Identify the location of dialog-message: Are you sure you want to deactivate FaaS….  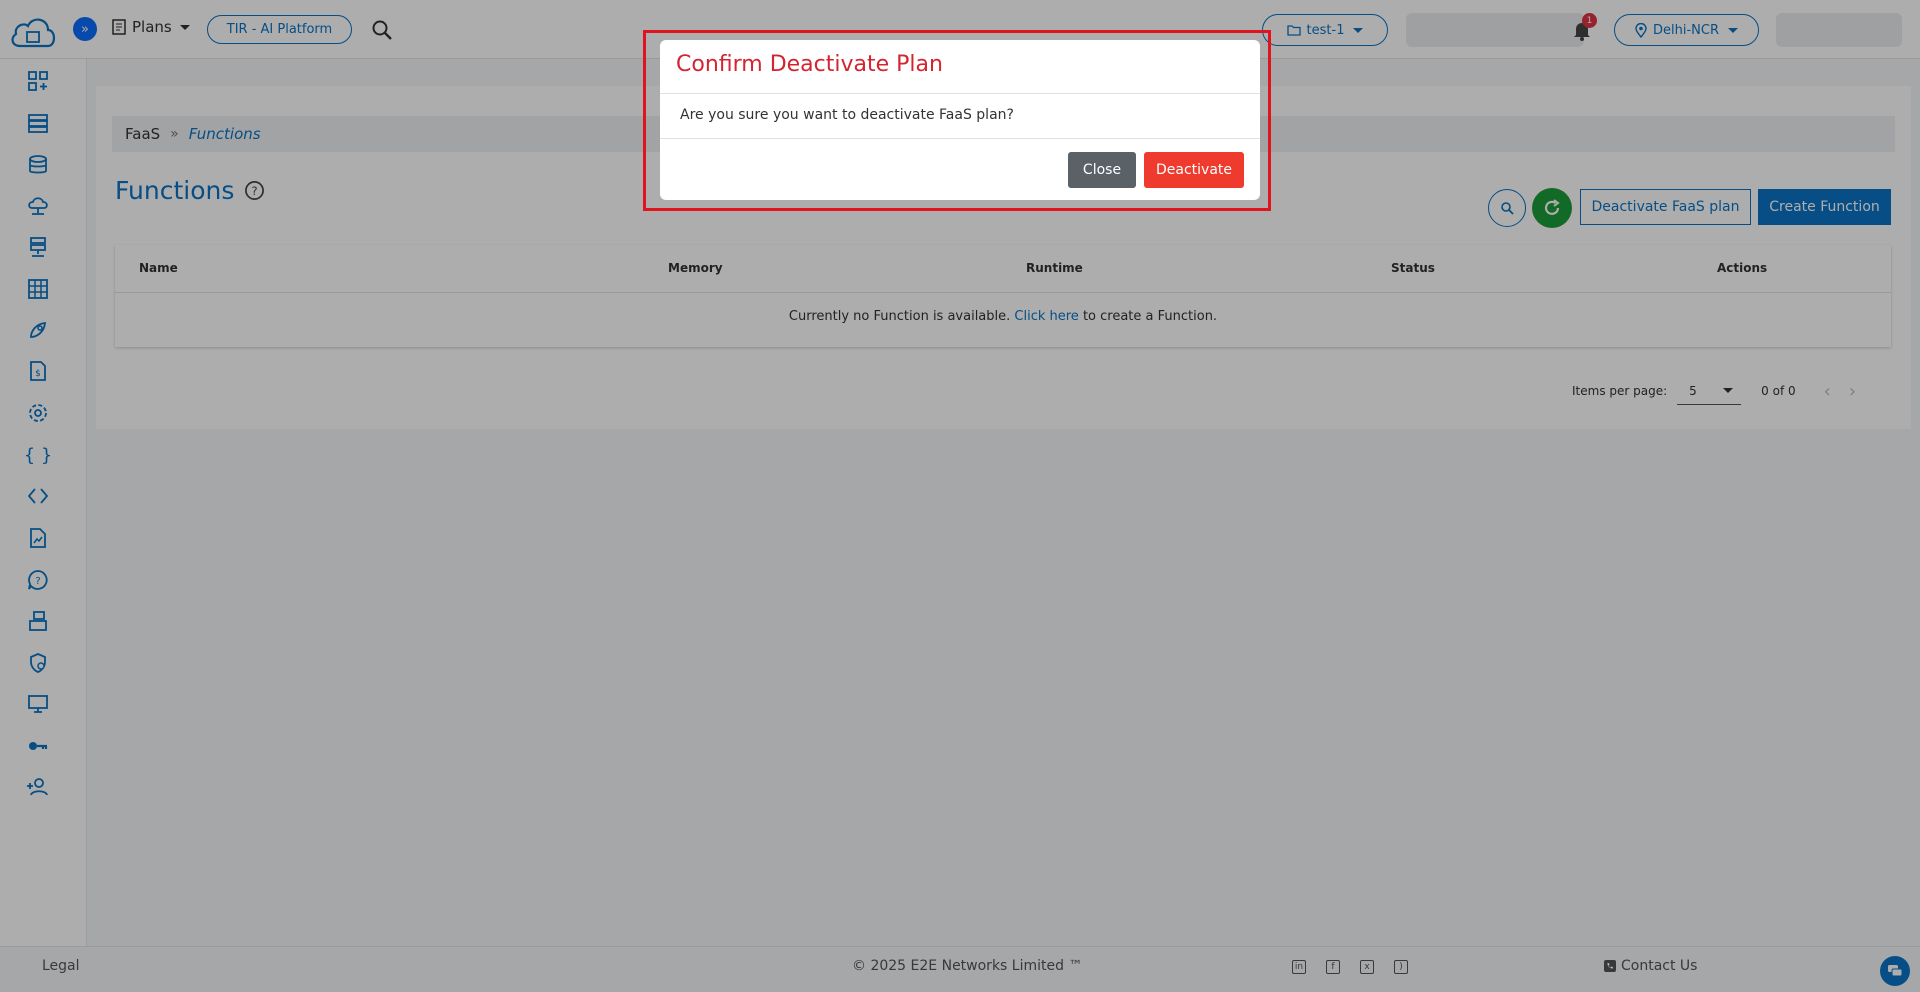
(847, 115).